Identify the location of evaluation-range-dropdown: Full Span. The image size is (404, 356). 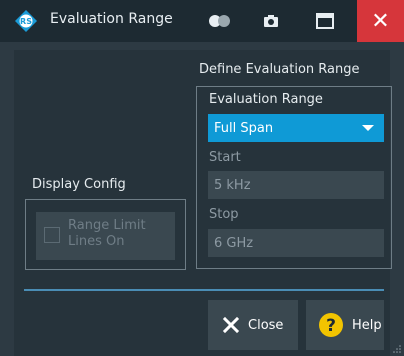
(296, 128).